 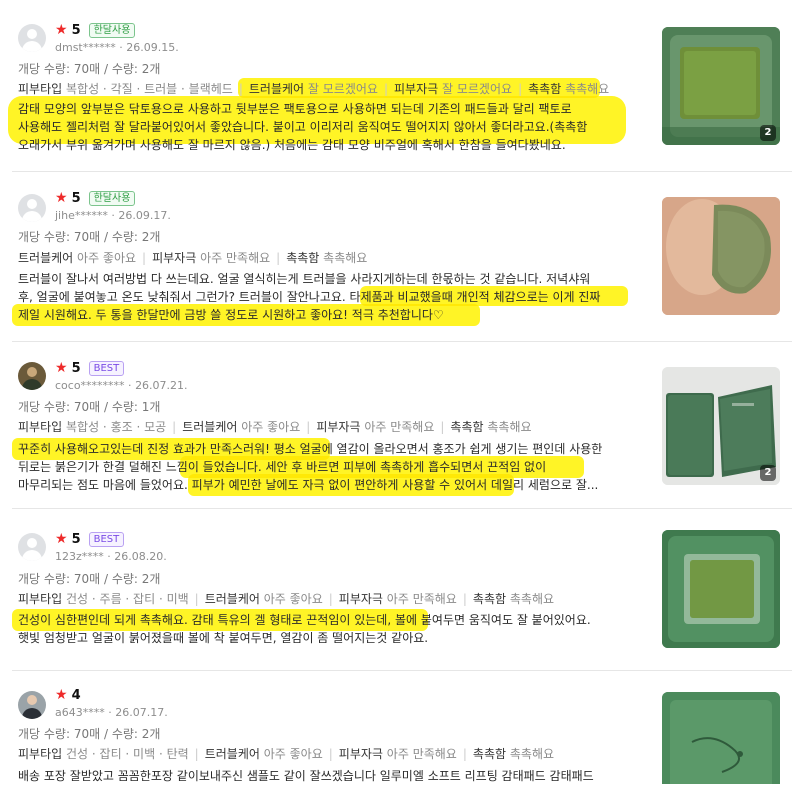 What do you see at coordinates (161, 385) in the screenshot?
I see `review-date: 26.07.21.` at bounding box center [161, 385].